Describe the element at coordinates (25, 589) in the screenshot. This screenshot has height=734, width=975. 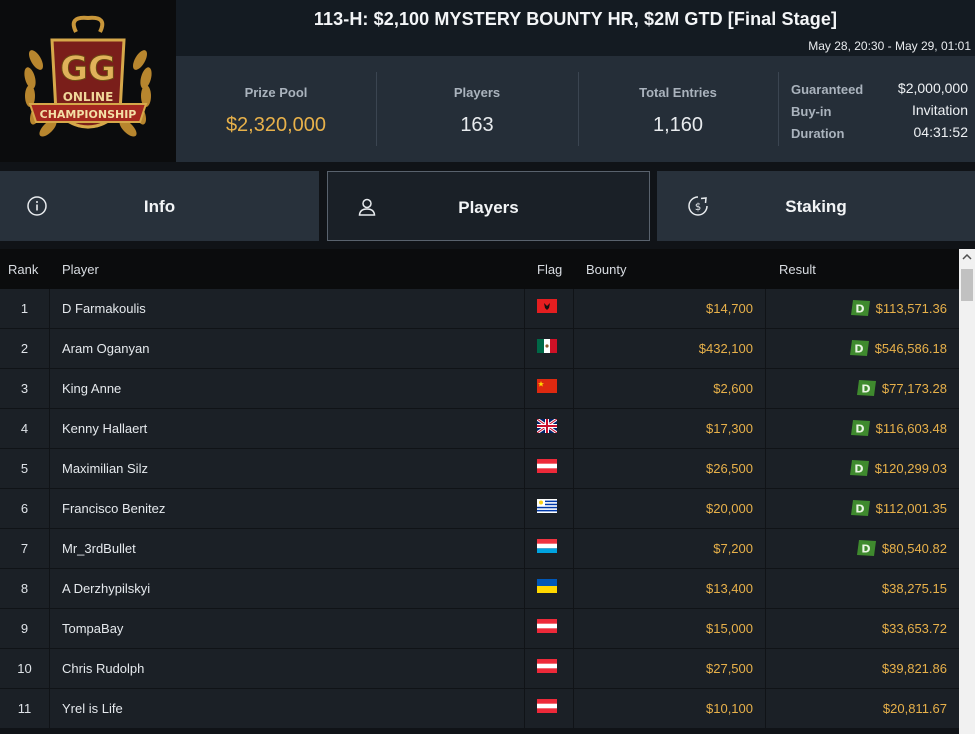
I see `rank-cell: 8` at that location.